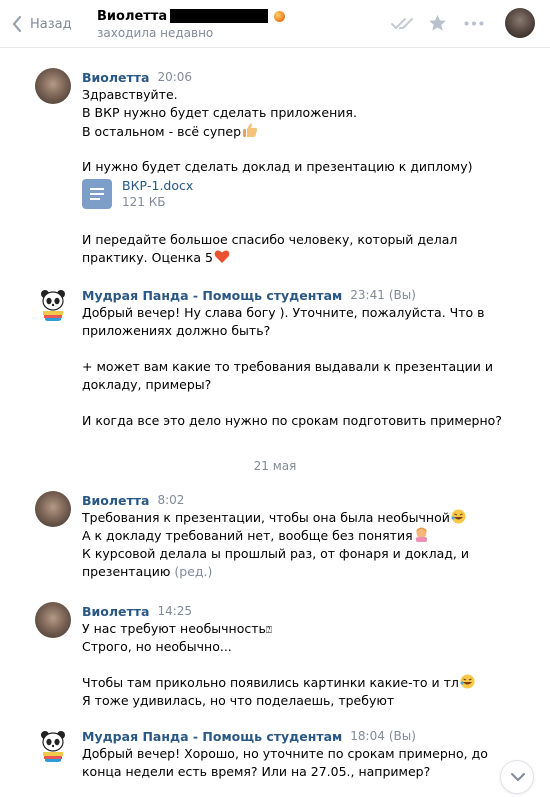 The image size is (550, 797). What do you see at coordinates (268, 630) in the screenshot?
I see `missing-glyph: ⍰` at bounding box center [268, 630].